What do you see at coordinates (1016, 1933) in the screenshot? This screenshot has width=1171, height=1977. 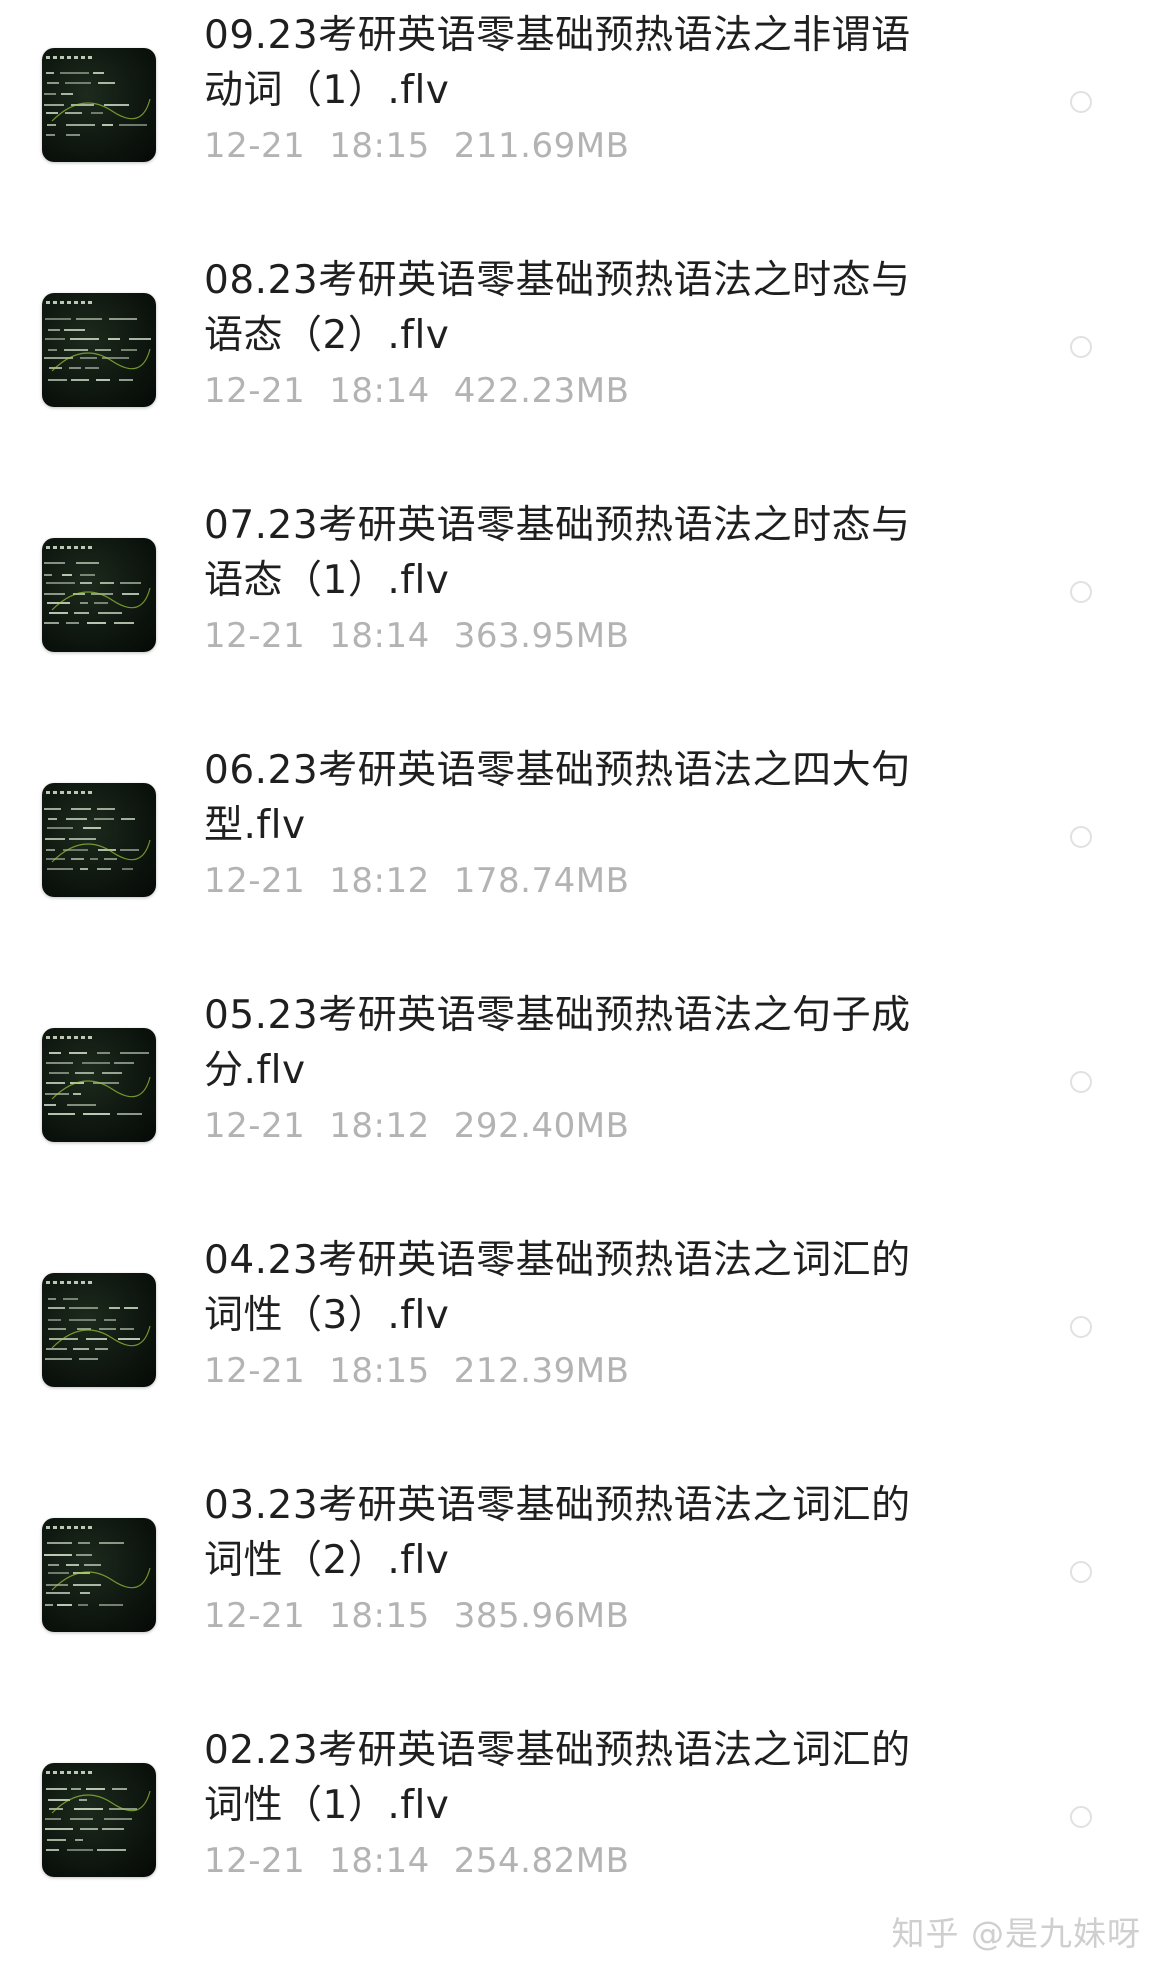 I see `watermark: 知乎 @是九妹呀` at bounding box center [1016, 1933].